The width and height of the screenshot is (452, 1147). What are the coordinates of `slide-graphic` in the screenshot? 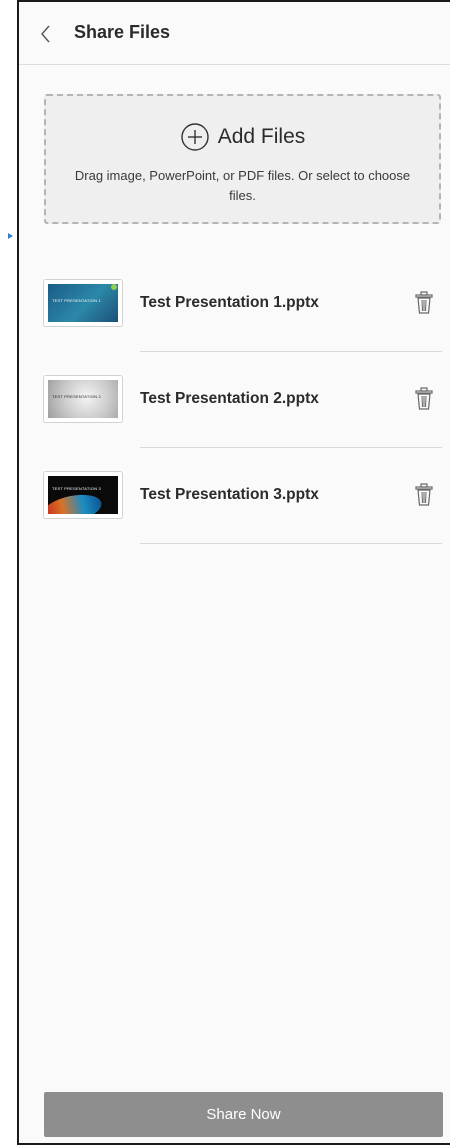 It's located at (76, 502).